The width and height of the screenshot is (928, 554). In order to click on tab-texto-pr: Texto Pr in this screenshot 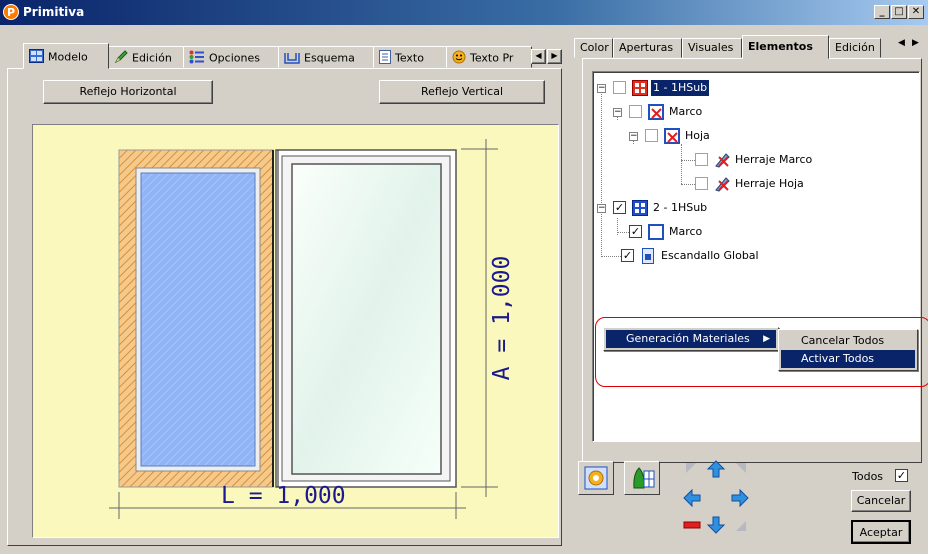, I will do `click(489, 57)`.